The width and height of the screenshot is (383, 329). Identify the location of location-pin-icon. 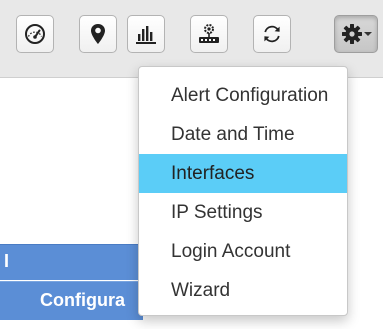
(98, 34).